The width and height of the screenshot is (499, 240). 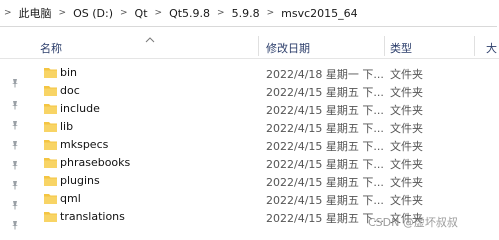 I want to click on breadcrumb-item-drive-d: OS (D:), so click(x=93, y=13).